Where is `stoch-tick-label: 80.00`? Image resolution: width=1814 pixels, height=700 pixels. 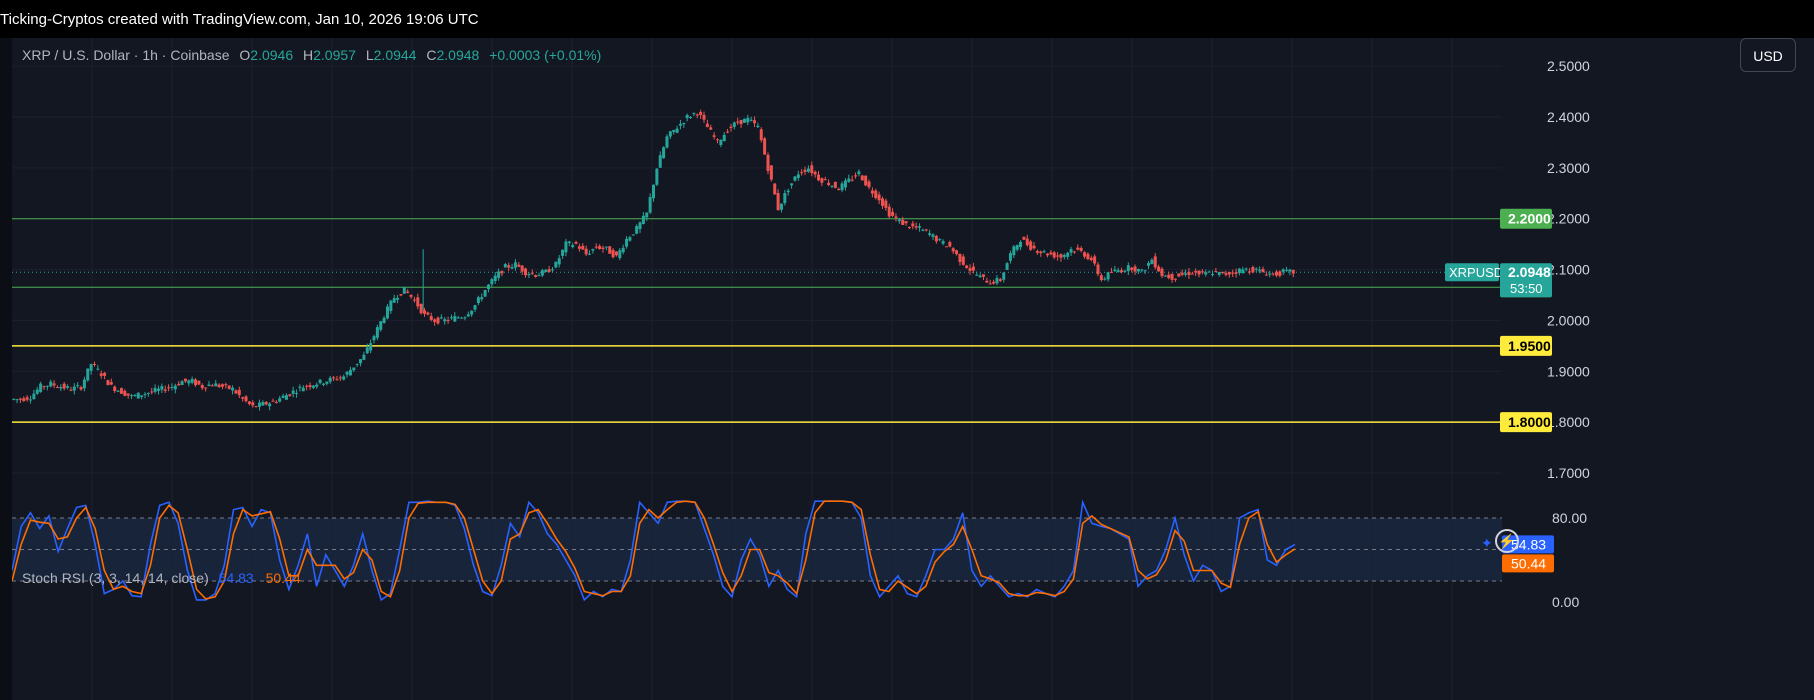 stoch-tick-label: 80.00 is located at coordinates (1569, 518).